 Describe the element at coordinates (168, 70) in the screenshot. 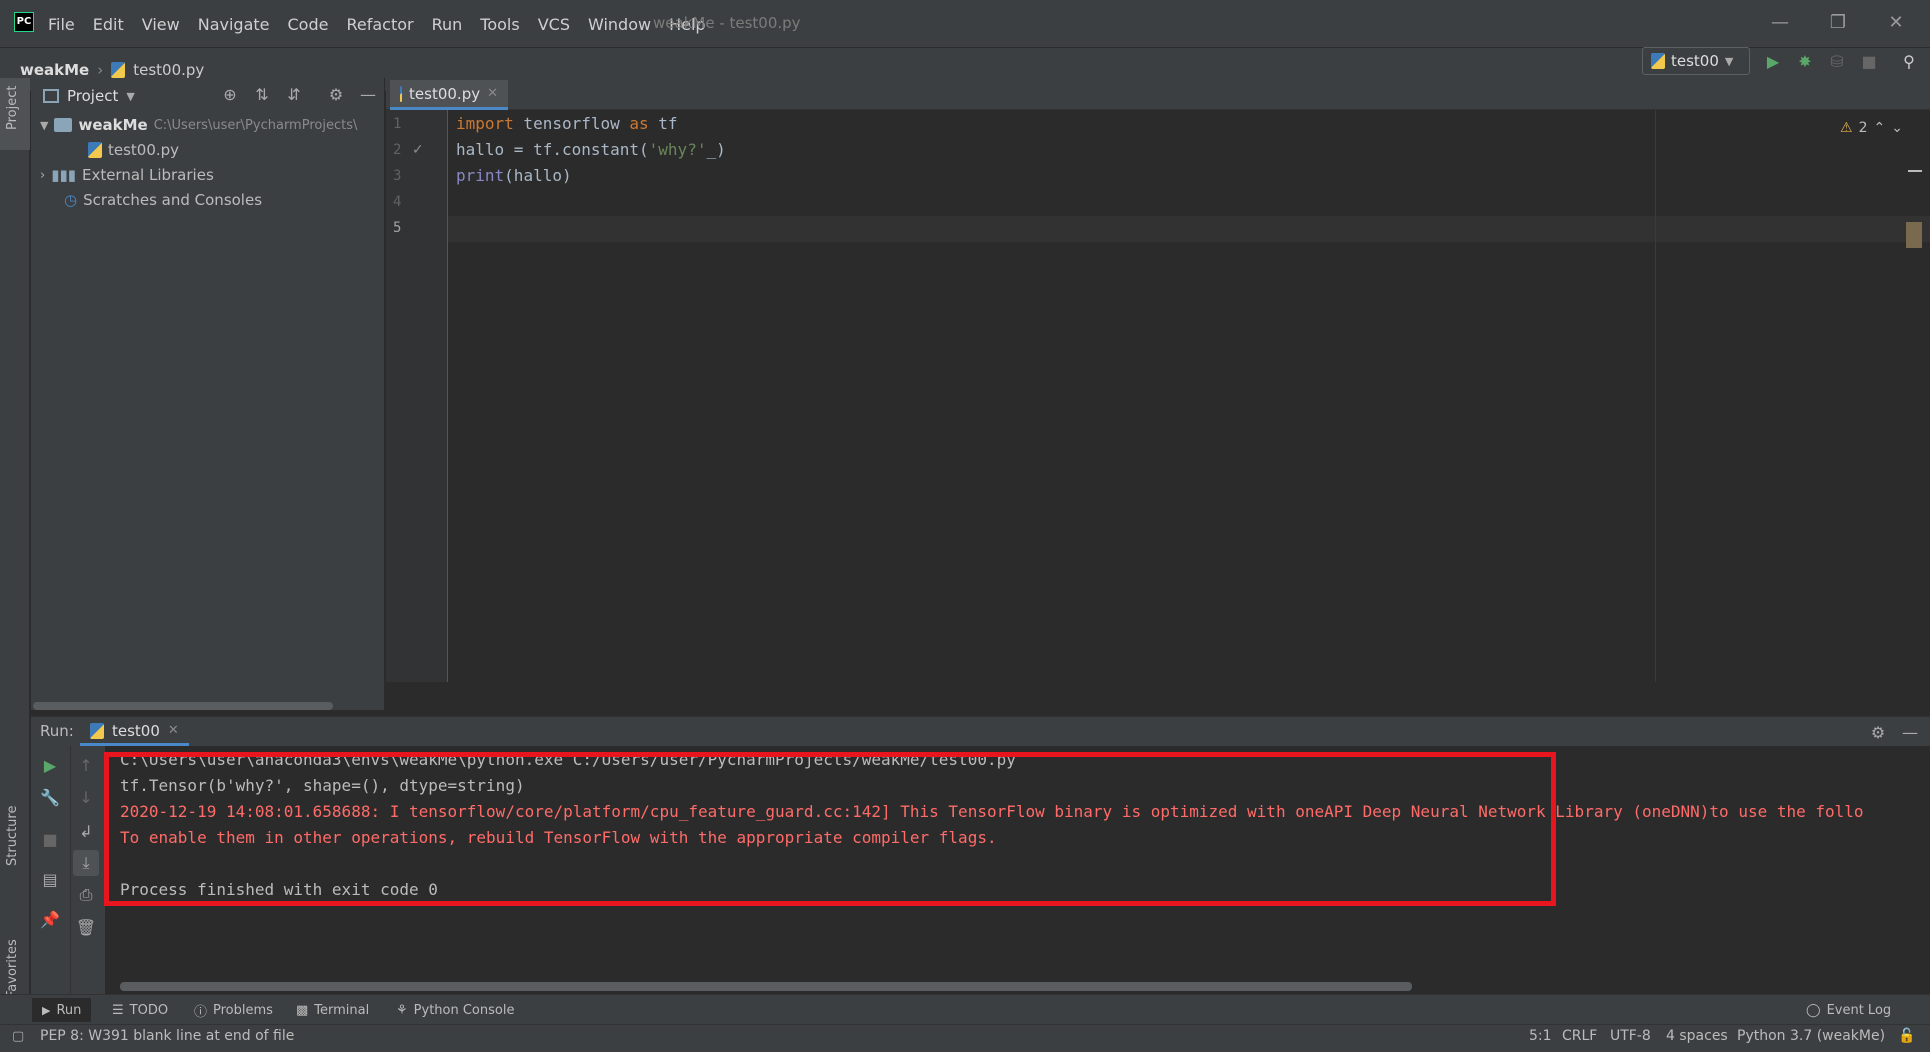

I see `breadcrumb-file: test00.py` at that location.